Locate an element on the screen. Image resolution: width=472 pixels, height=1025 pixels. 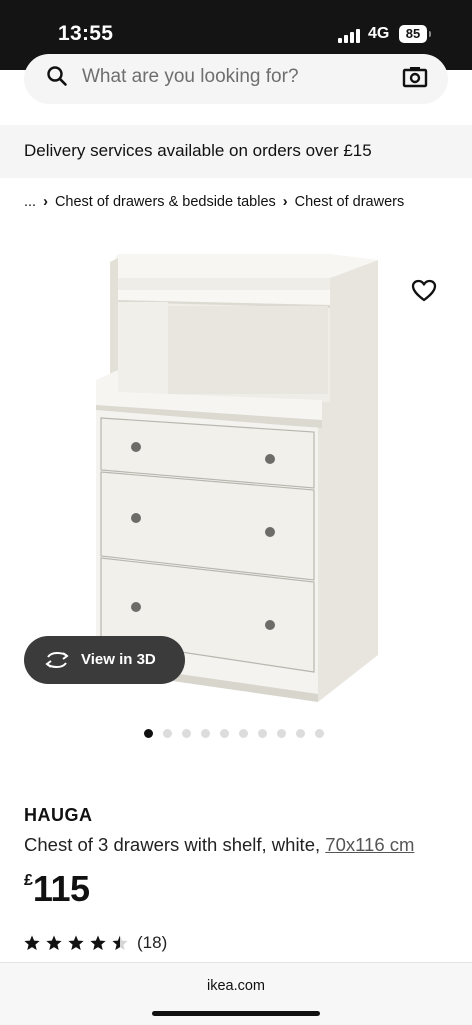
battery-icon: 85 is located at coordinates (413, 34).